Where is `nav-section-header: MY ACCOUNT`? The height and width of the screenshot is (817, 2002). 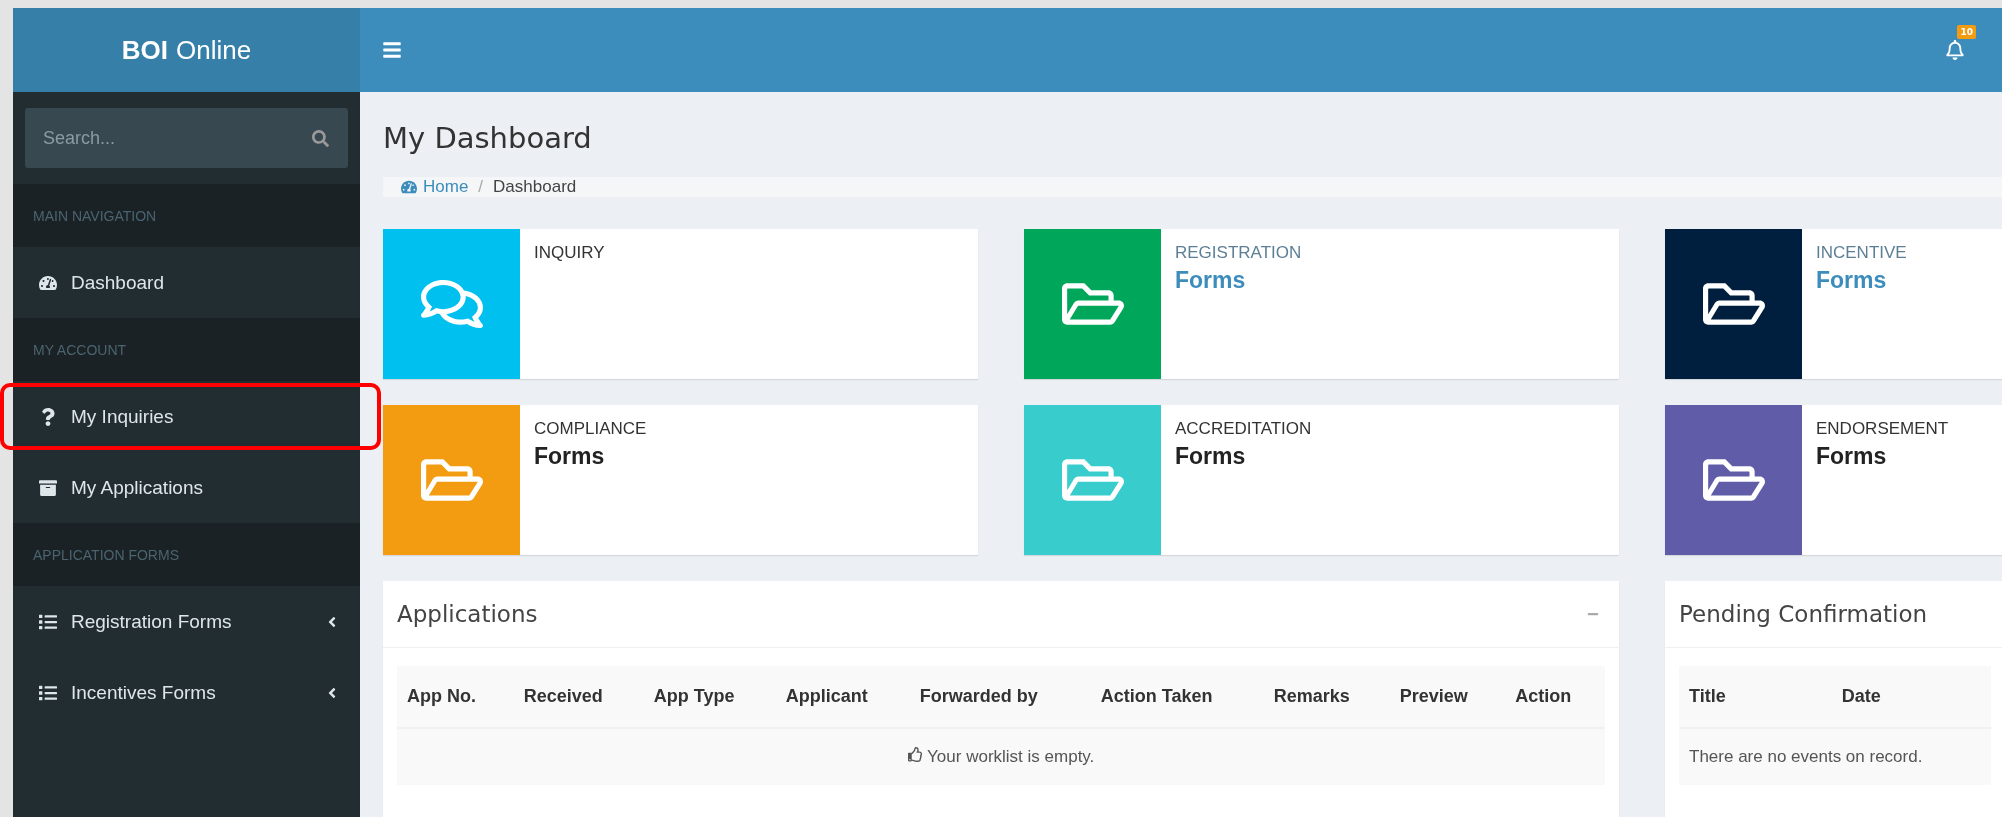 nav-section-header: MY ACCOUNT is located at coordinates (186, 349).